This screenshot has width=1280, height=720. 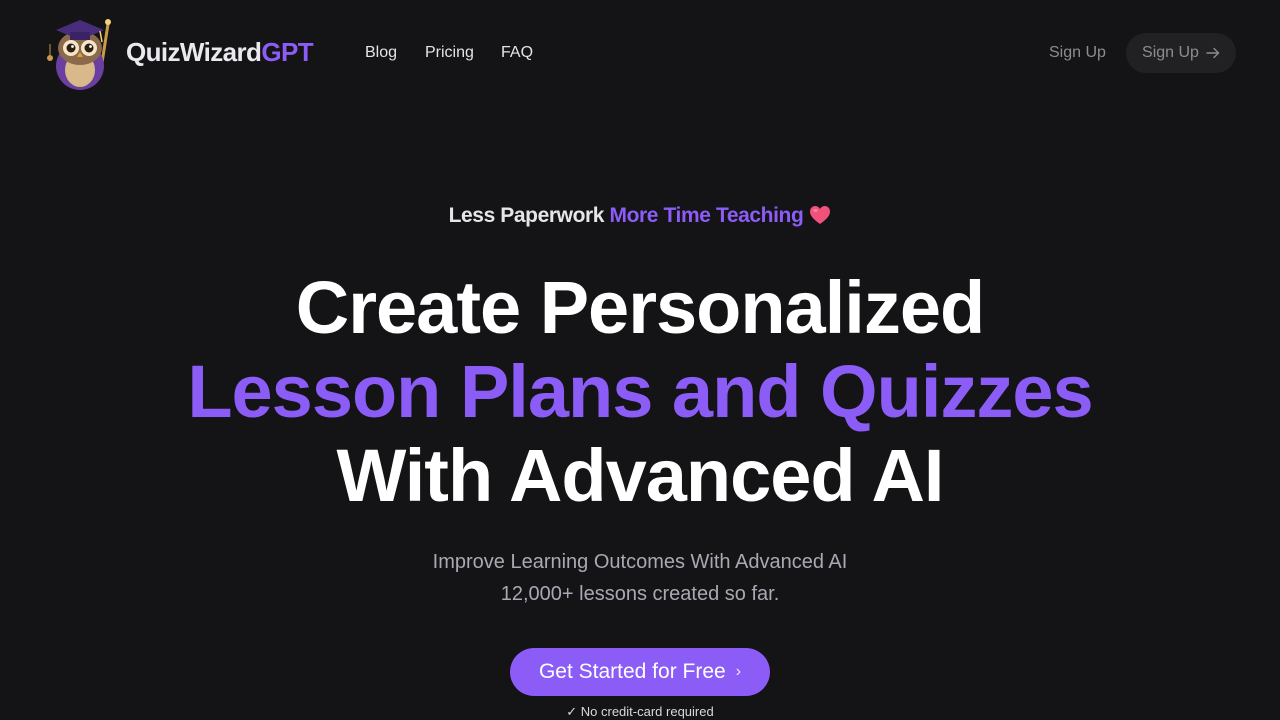 What do you see at coordinates (640, 391) in the screenshot?
I see `headline-line2: Lesson Plans and Quizzes` at bounding box center [640, 391].